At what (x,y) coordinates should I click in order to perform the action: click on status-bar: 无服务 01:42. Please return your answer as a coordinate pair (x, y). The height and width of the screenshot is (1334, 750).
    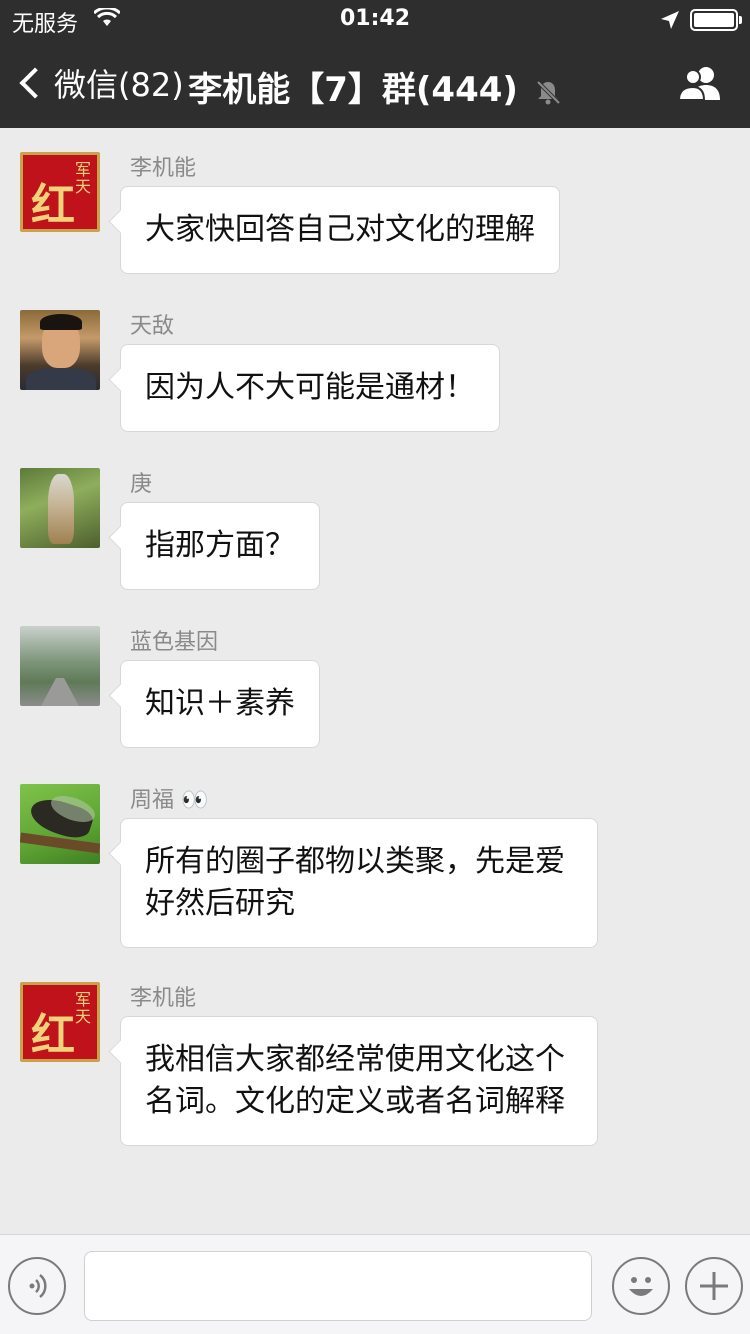
    Looking at the image, I should click on (375, 20).